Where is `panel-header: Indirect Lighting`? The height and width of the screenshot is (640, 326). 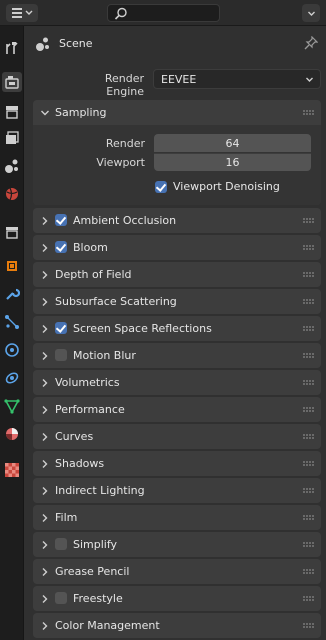
panel-header: Indirect Lighting is located at coordinates (177, 490).